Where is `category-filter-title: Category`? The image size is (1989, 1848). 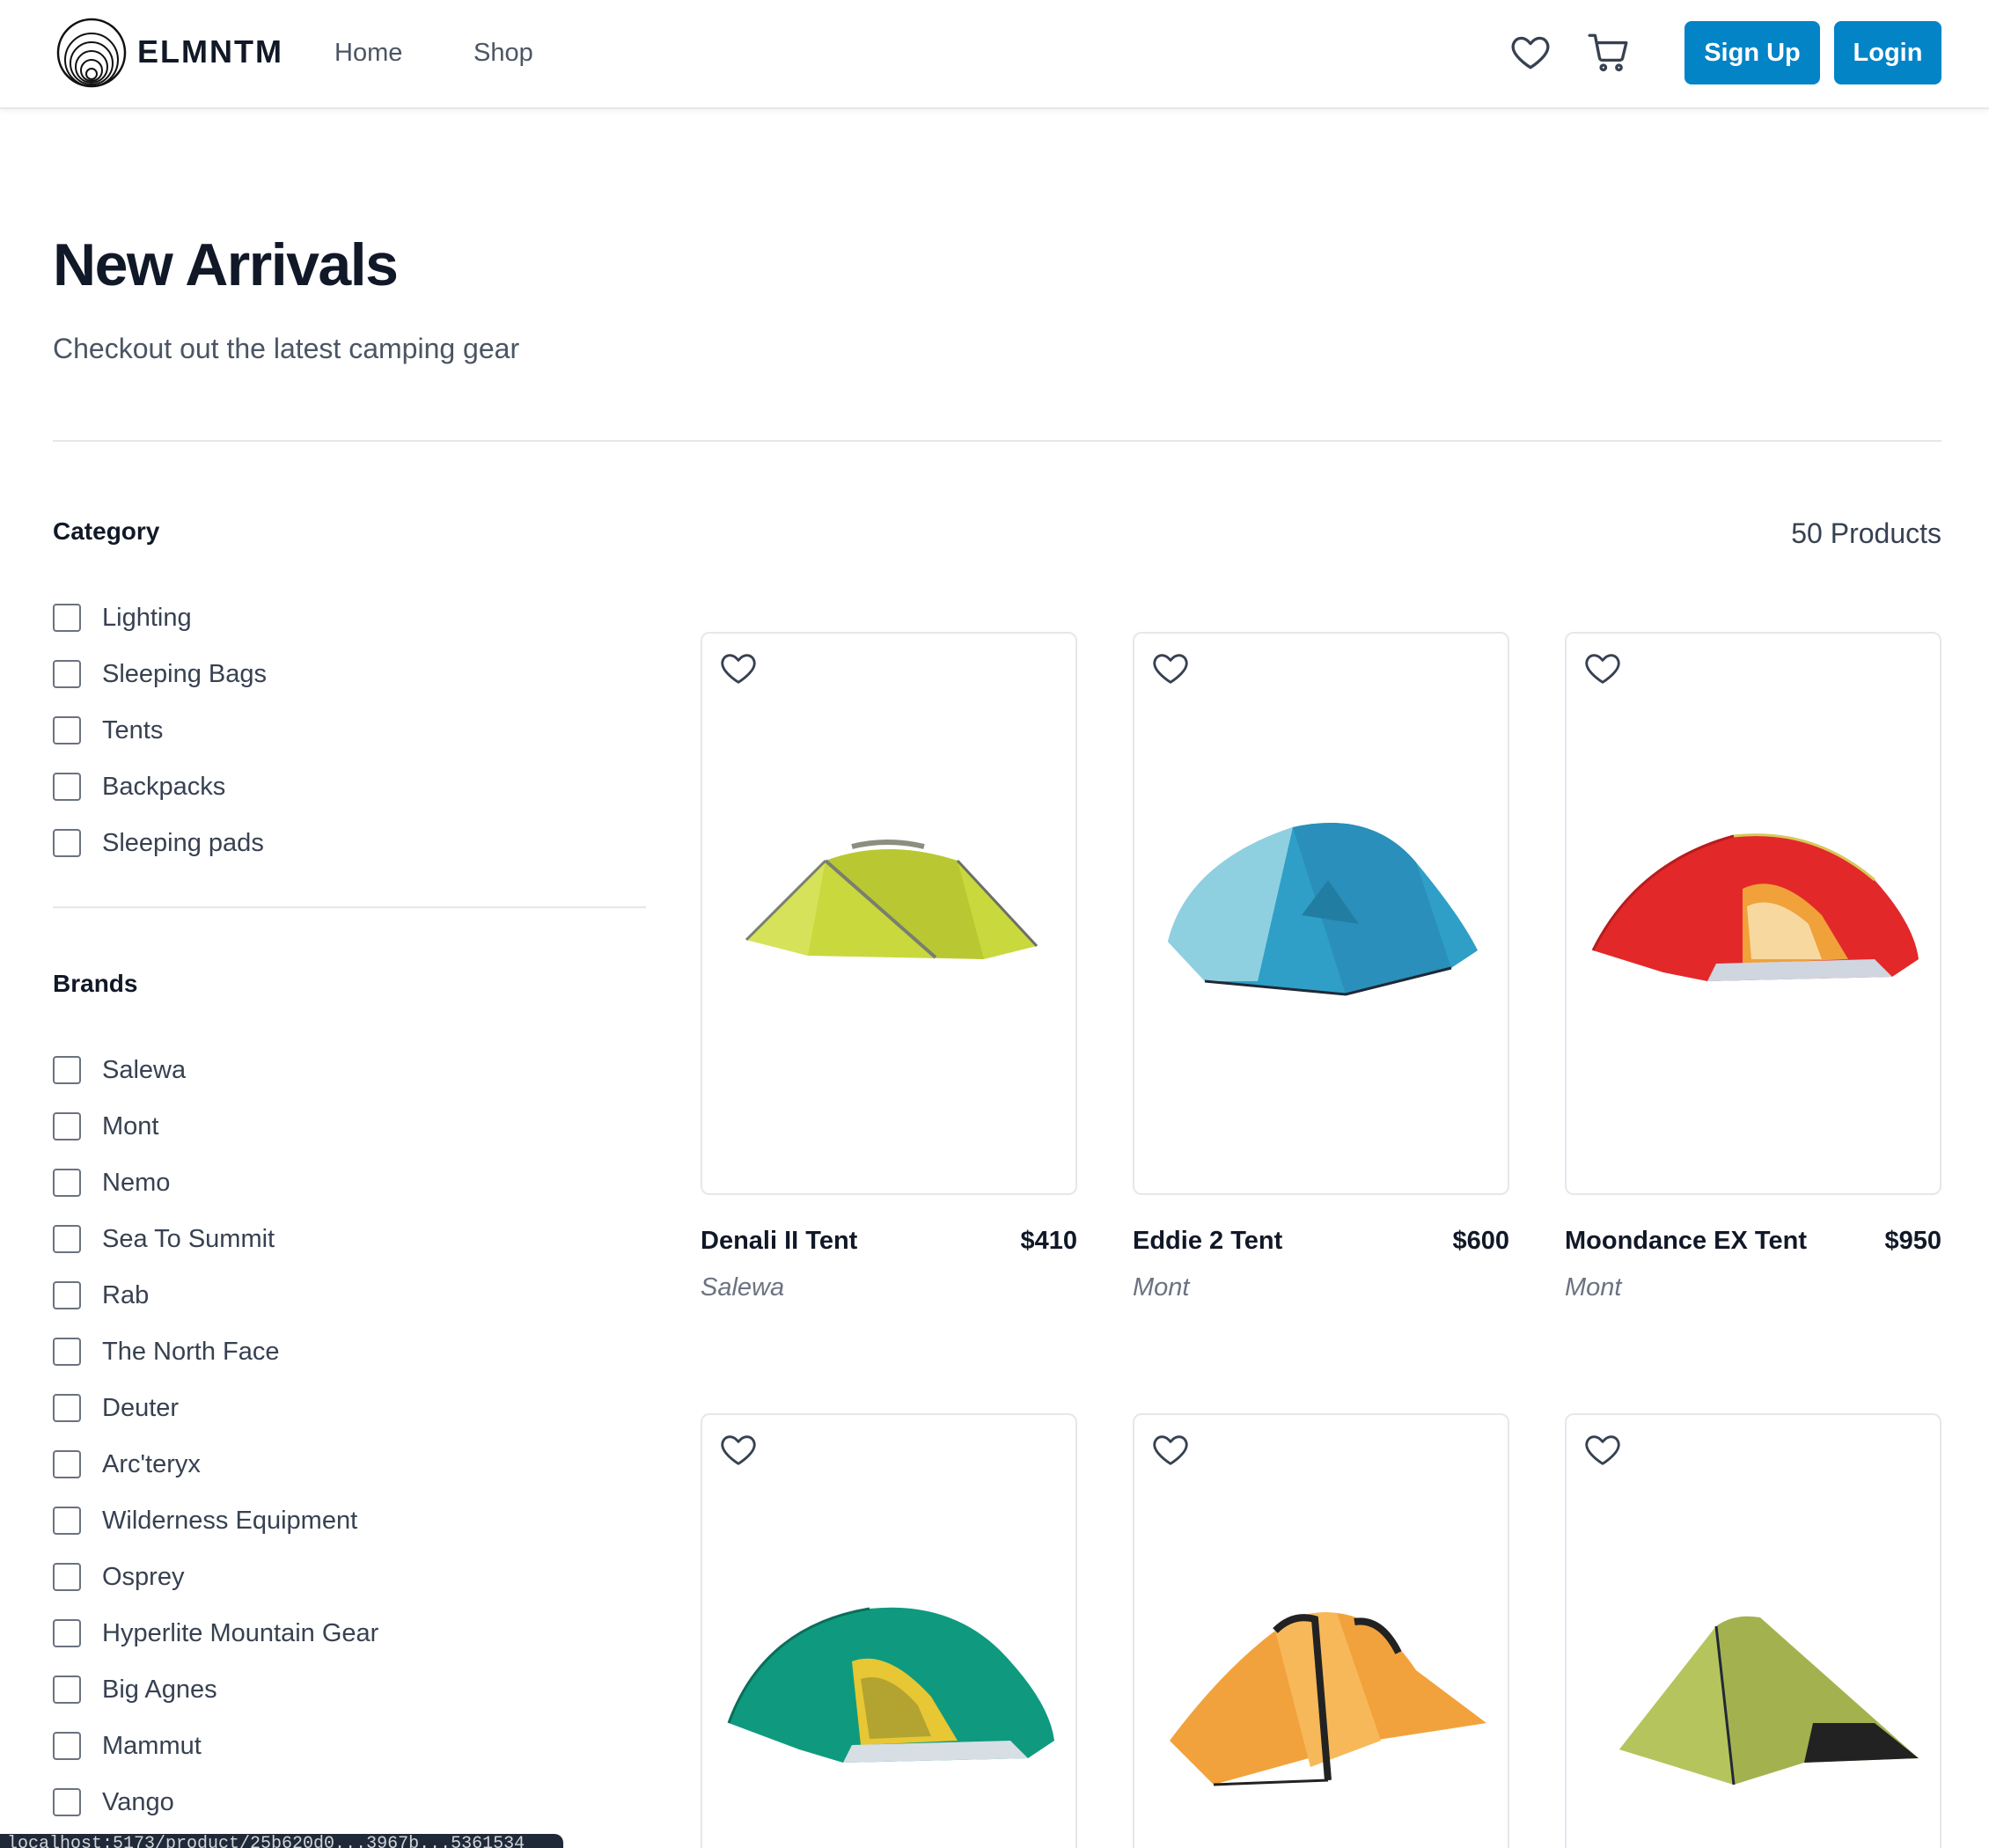
category-filter-title: Category is located at coordinates (106, 531).